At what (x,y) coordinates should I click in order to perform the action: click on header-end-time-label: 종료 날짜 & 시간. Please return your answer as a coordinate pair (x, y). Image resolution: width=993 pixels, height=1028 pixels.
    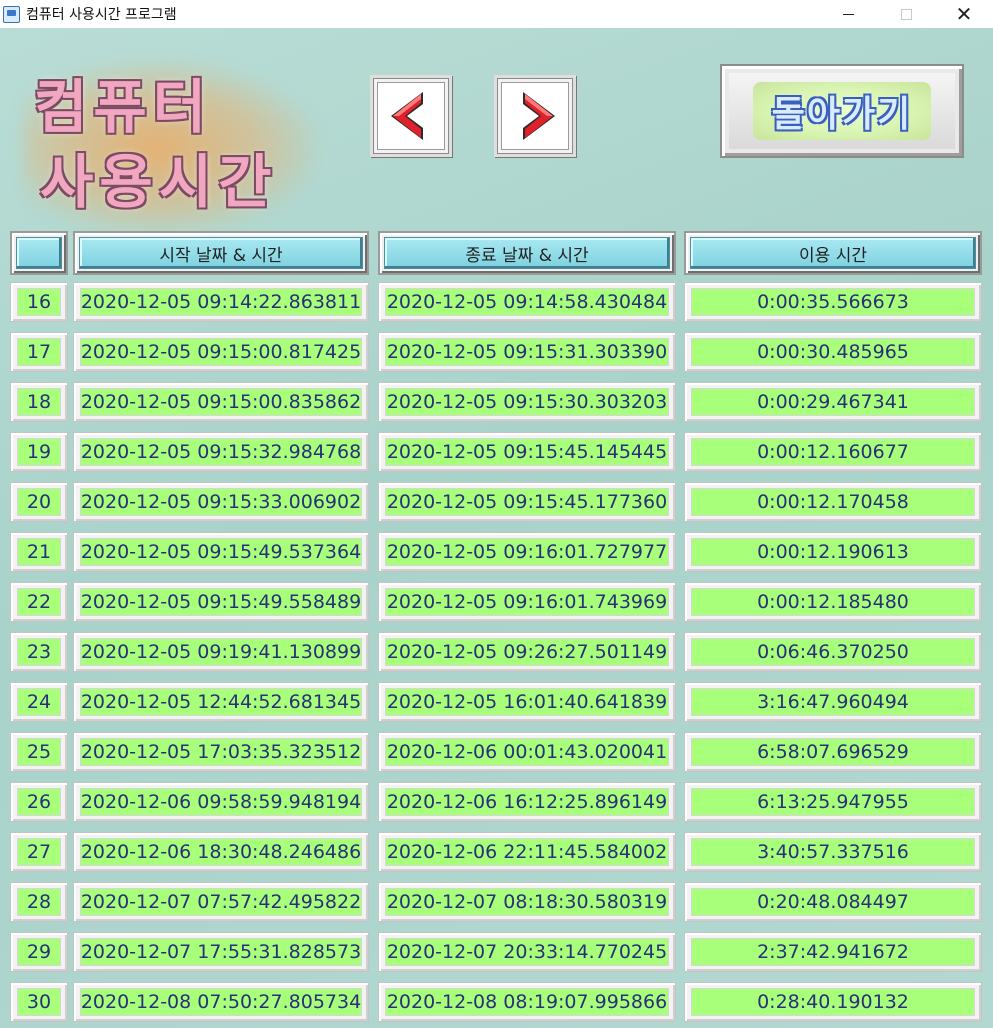
    Looking at the image, I should click on (527, 253).